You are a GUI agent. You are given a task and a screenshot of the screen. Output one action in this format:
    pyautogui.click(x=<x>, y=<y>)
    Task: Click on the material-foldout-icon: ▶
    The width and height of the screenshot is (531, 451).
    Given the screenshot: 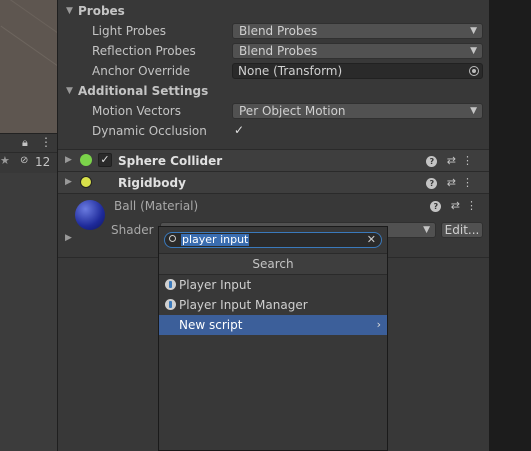 What is the action you would take?
    pyautogui.click(x=68, y=238)
    